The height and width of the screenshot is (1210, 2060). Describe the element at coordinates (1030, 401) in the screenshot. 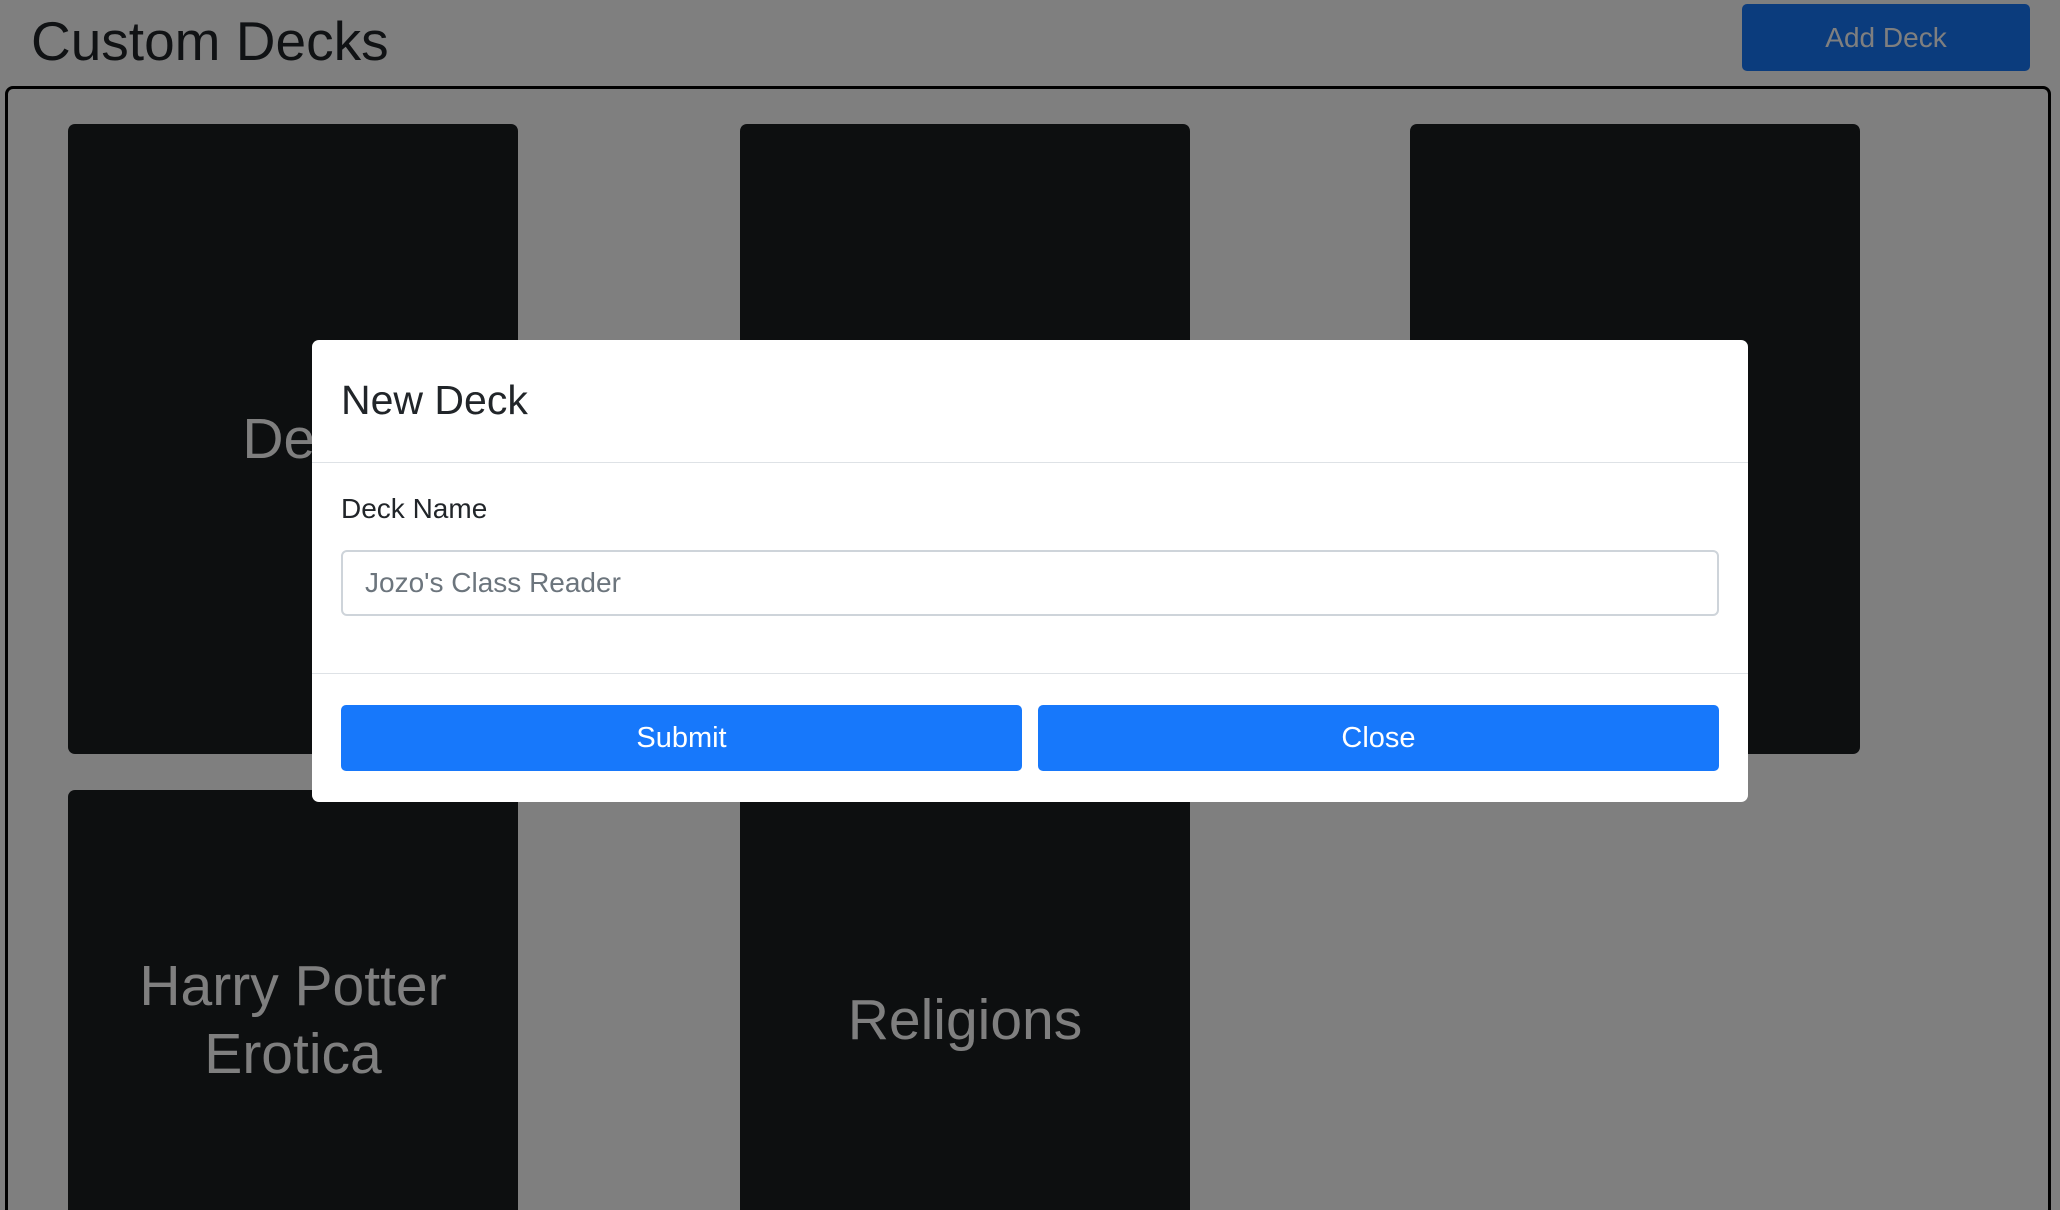

I see `modal-header: New Deck` at that location.